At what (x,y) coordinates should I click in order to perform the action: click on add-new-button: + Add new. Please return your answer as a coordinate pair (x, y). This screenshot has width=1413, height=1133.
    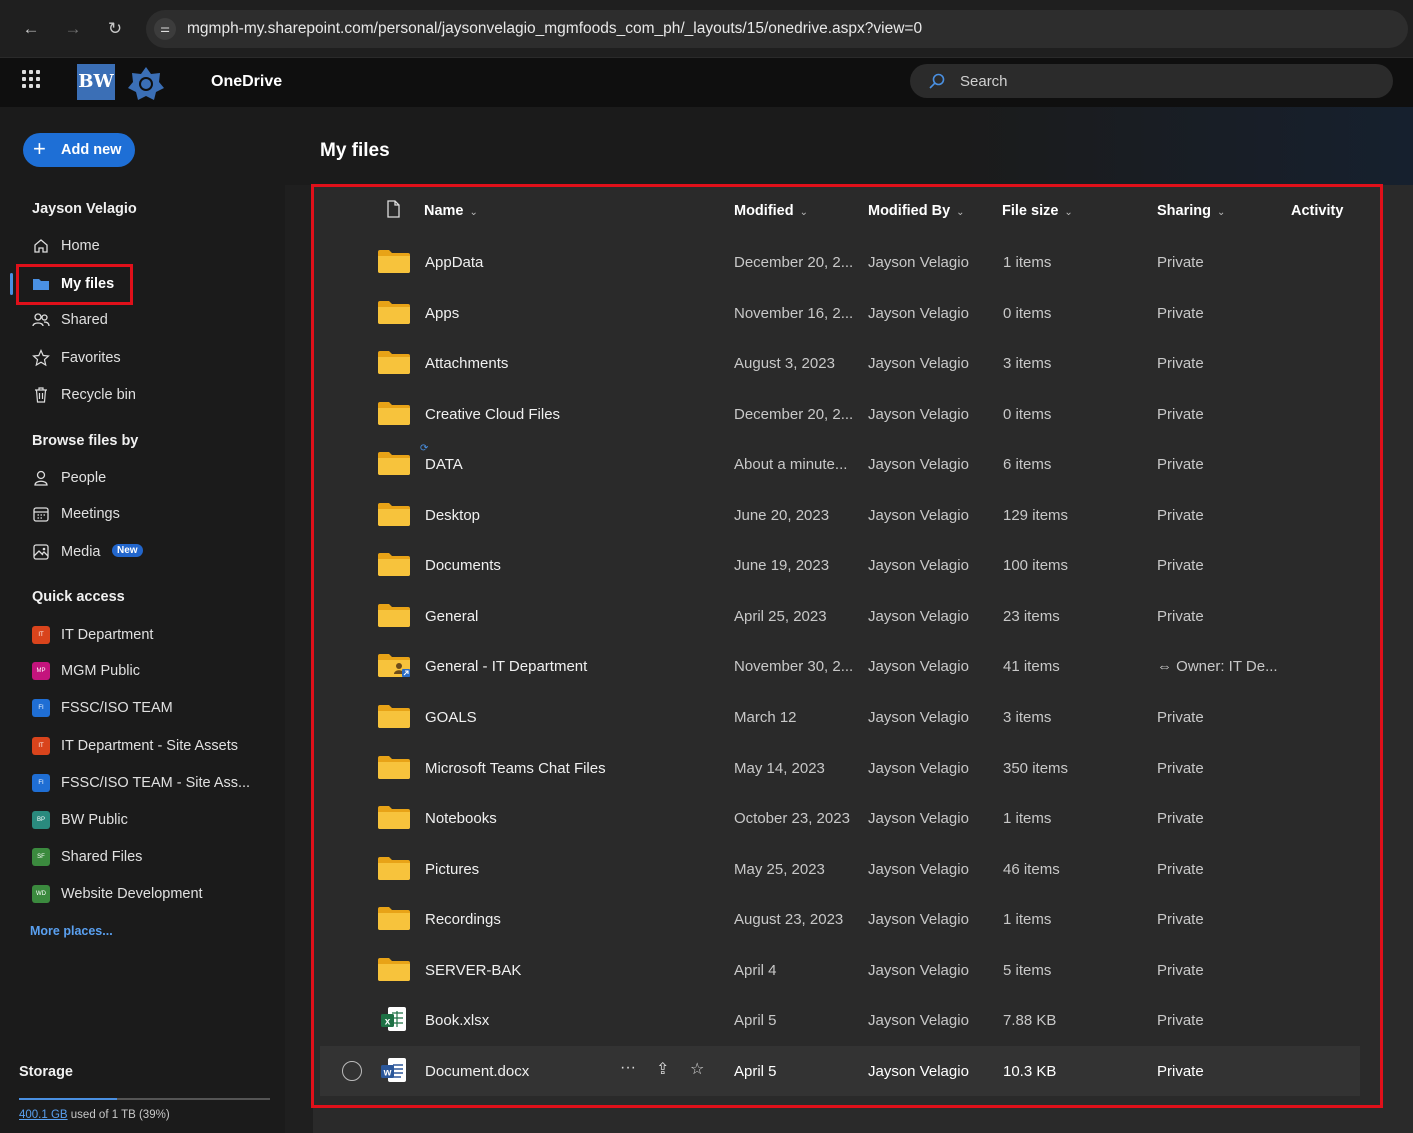
    Looking at the image, I should click on (79, 150).